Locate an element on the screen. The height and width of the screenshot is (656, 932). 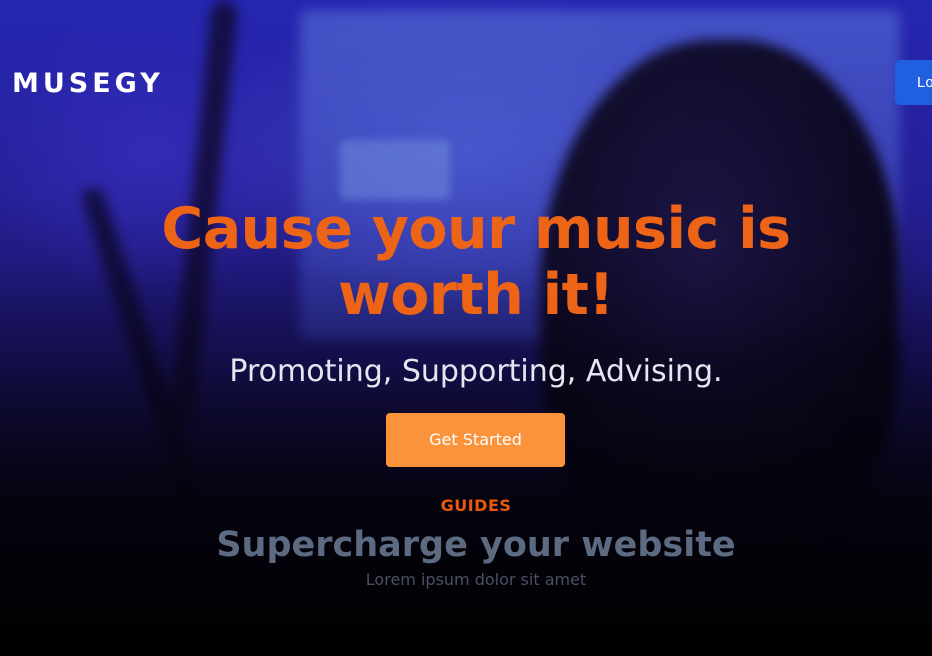
hero-headline-line2: worth it! is located at coordinates (476, 295).